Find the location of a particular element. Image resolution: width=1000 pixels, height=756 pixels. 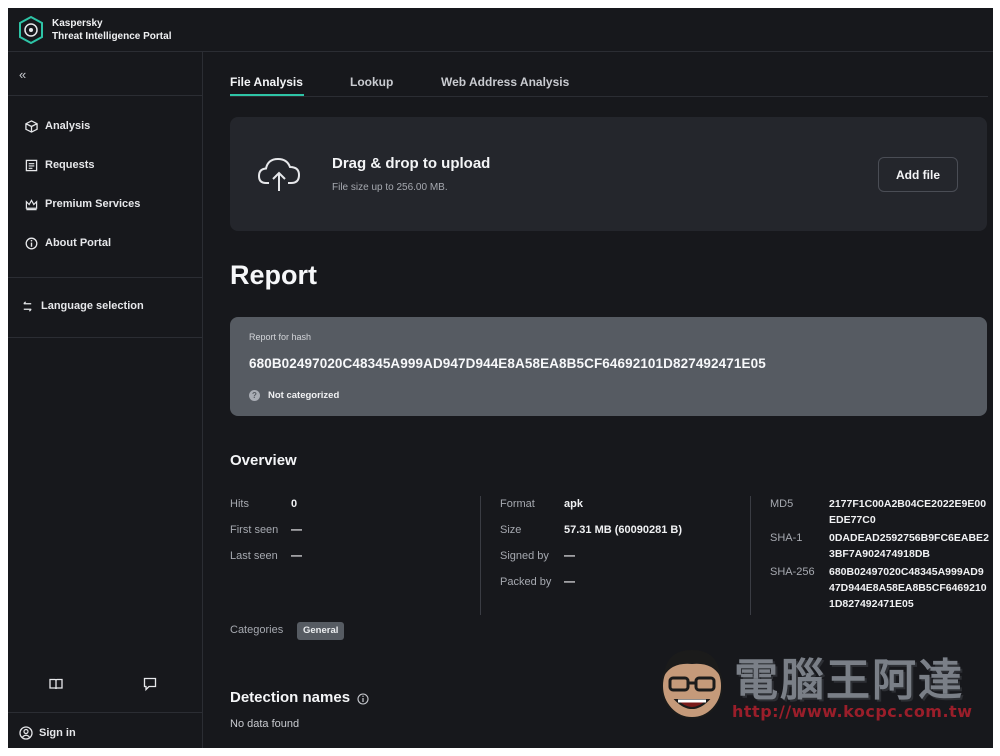

detection-empty-text: No data found is located at coordinates (265, 724).